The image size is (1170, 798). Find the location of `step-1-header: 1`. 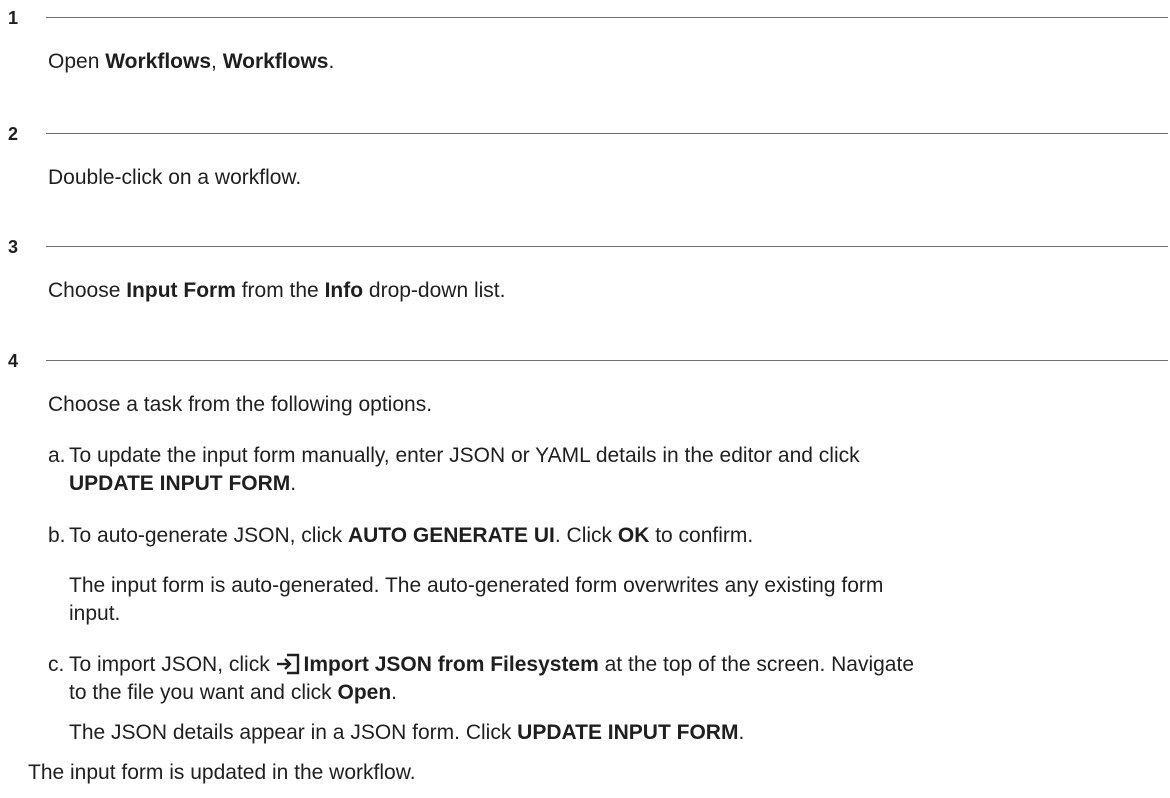

step-1-header: 1 is located at coordinates (588, 18).